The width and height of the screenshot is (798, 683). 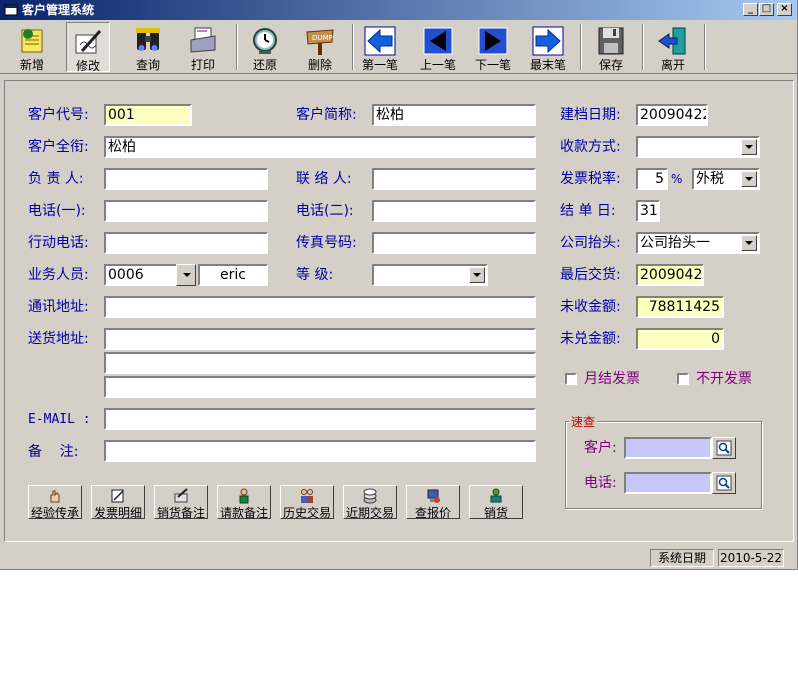 What do you see at coordinates (683, 379) in the screenshot?
I see `no-invoice-checkbox` at bounding box center [683, 379].